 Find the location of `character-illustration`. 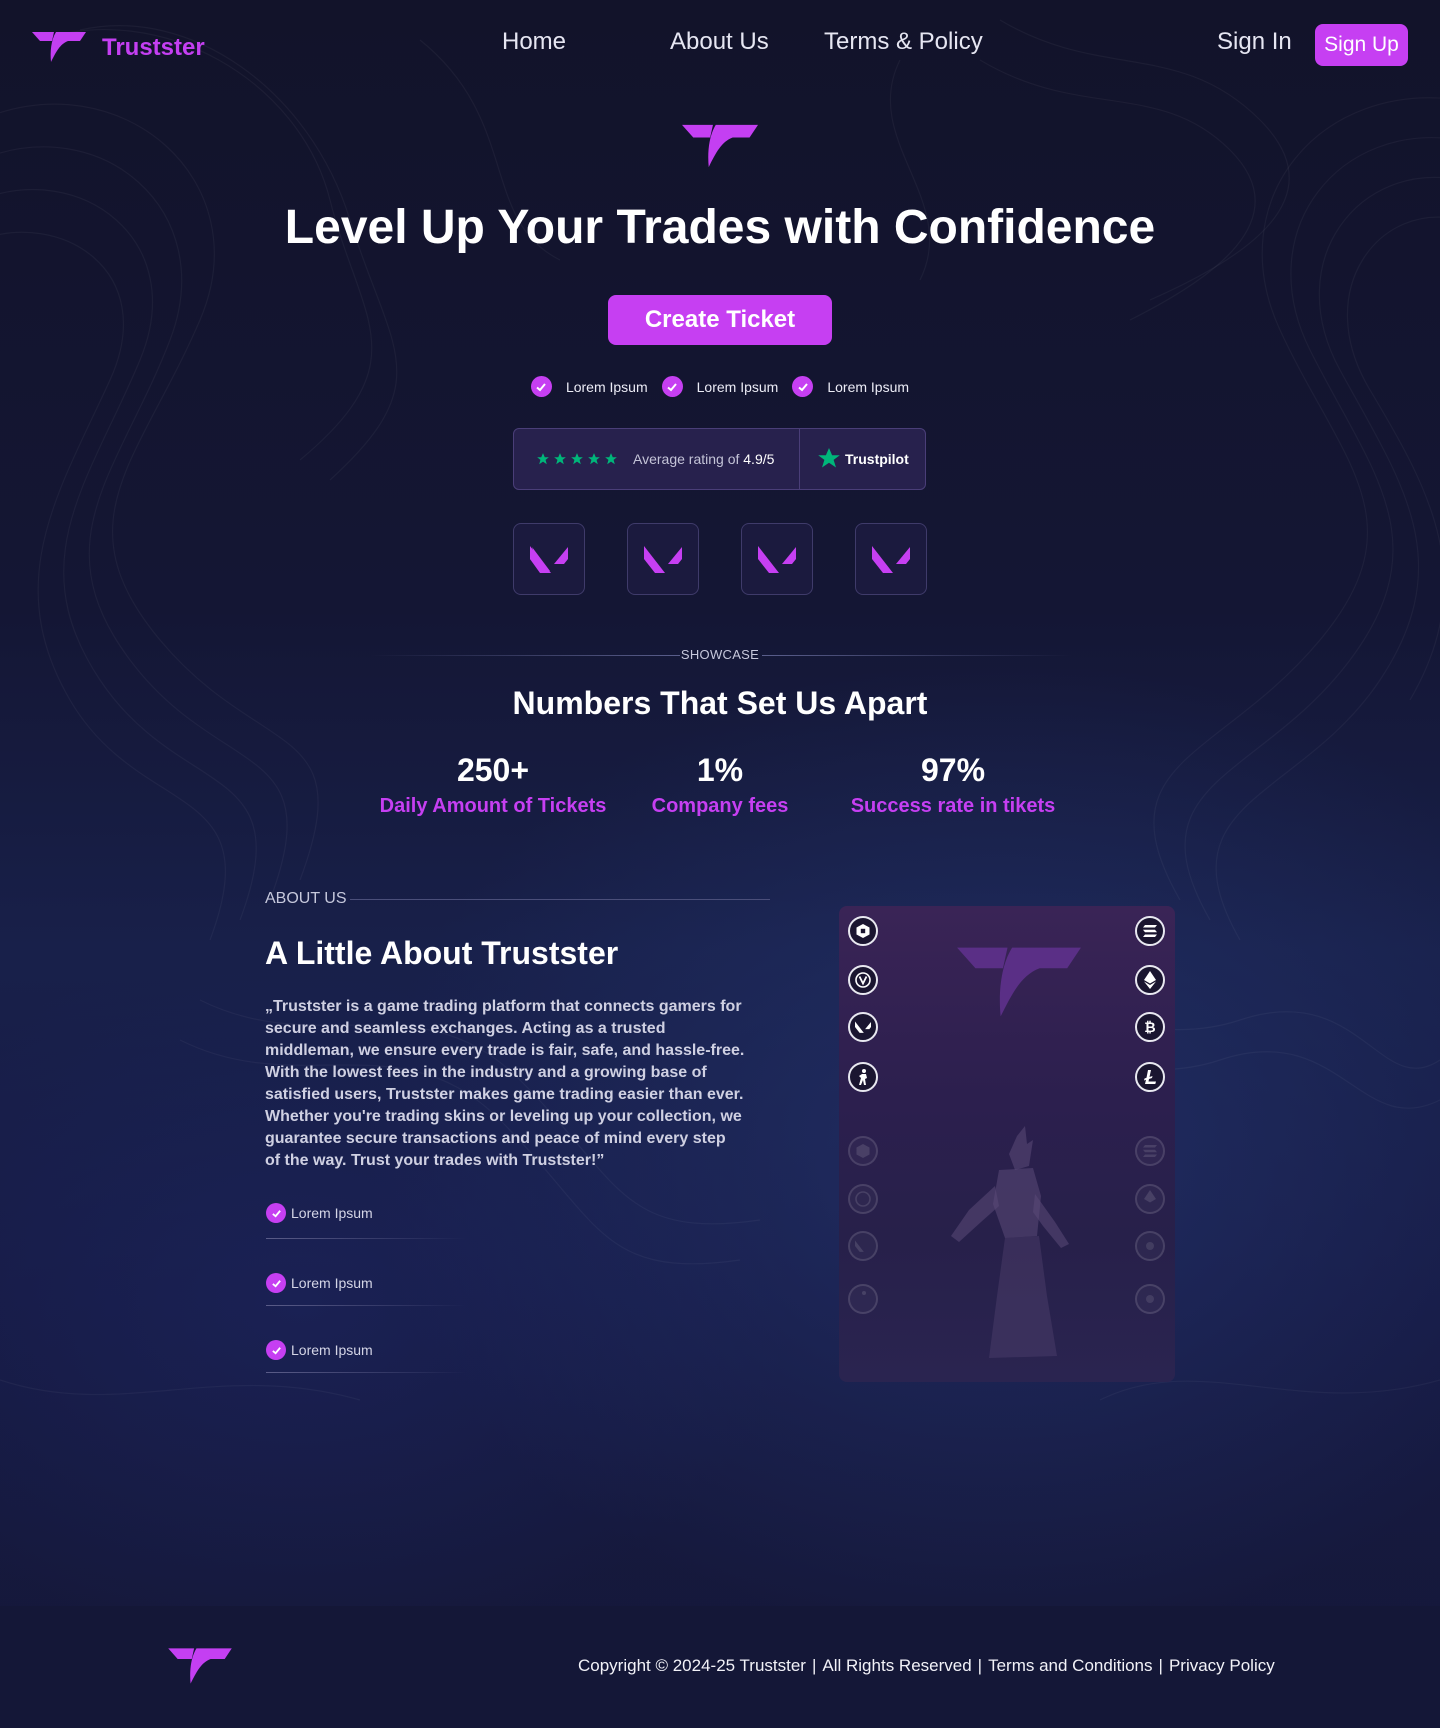

character-illustration is located at coordinates (1010, 1242).